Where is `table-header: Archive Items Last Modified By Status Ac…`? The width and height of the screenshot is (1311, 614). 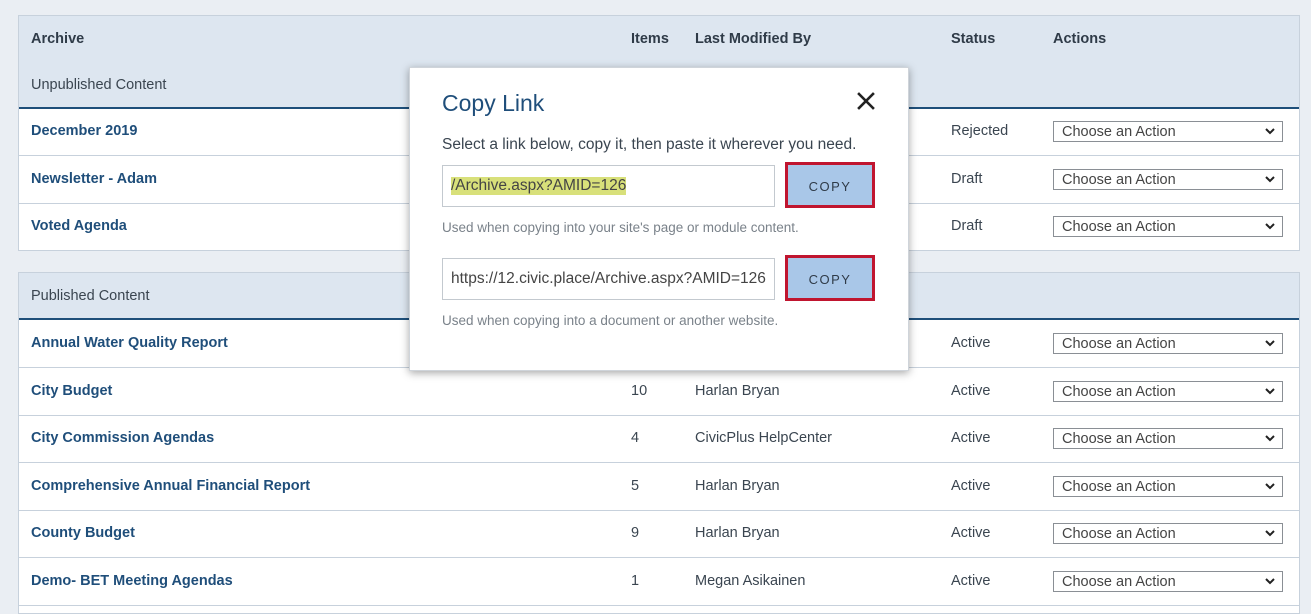
table-header: Archive Items Last Modified By Status Ac… is located at coordinates (659, 39).